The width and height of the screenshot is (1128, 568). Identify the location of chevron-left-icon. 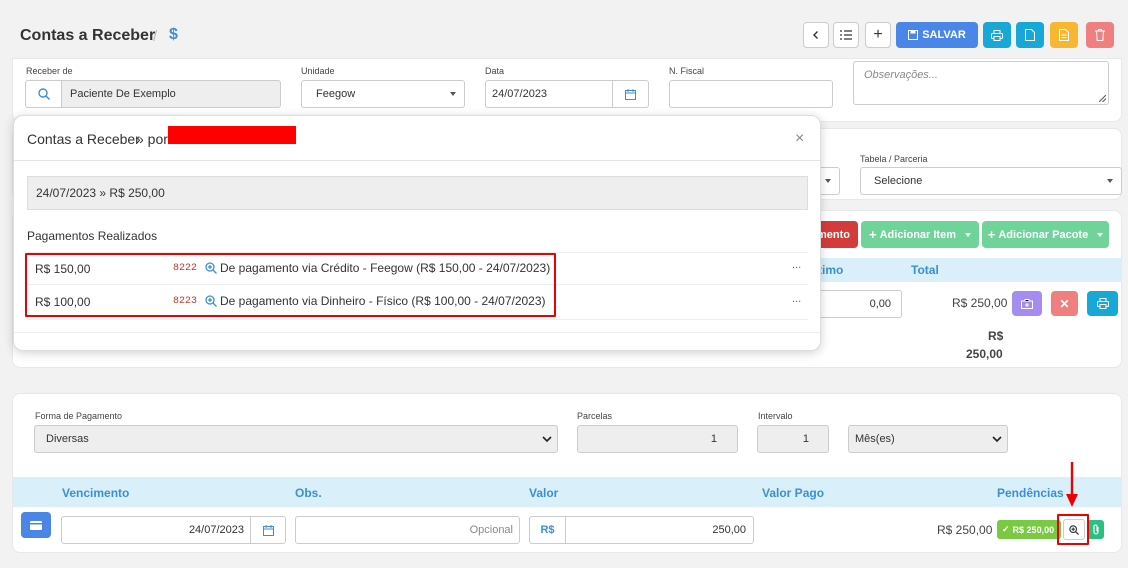
(815, 35).